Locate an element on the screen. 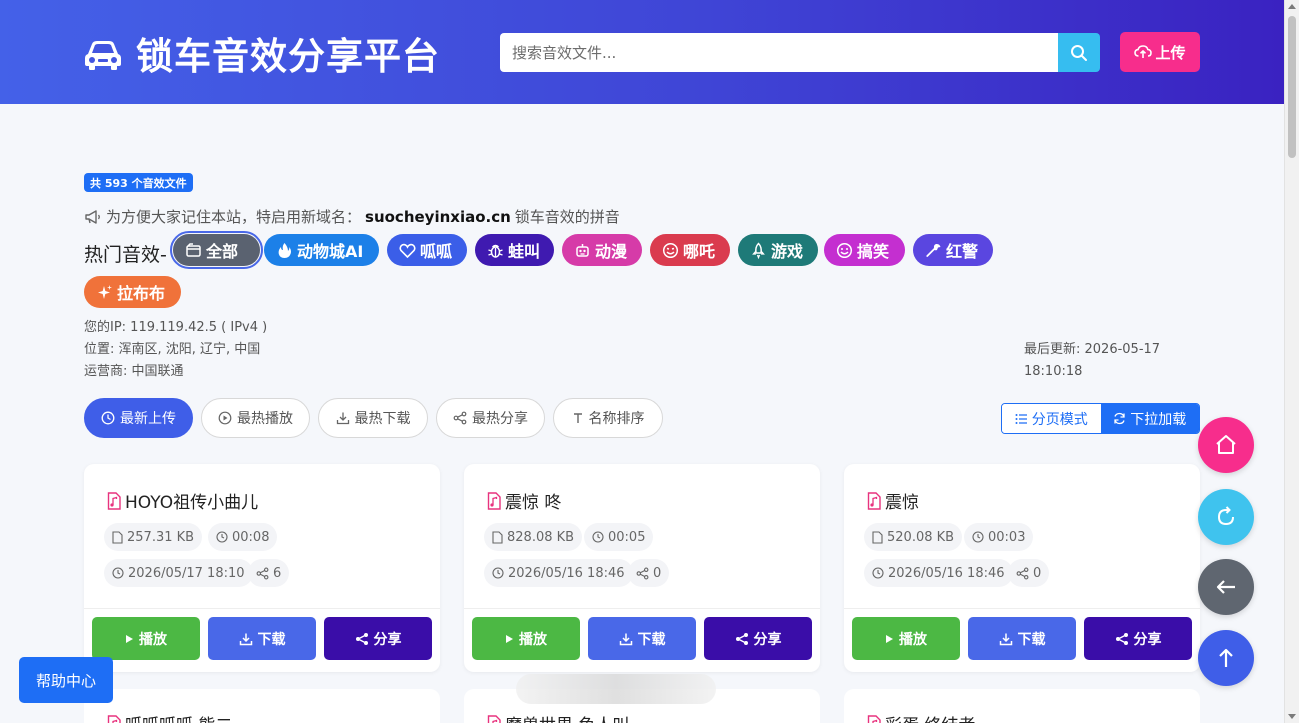 This screenshot has height=723, width=1299. upload-date: 2026/05/16 18:46 is located at coordinates (938, 573).